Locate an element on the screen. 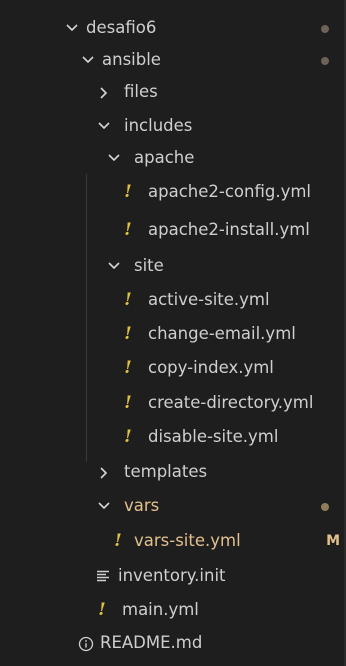 This screenshot has height=666, width=346. tree-item-active-site: ! active-site.yml is located at coordinates (173, 300).